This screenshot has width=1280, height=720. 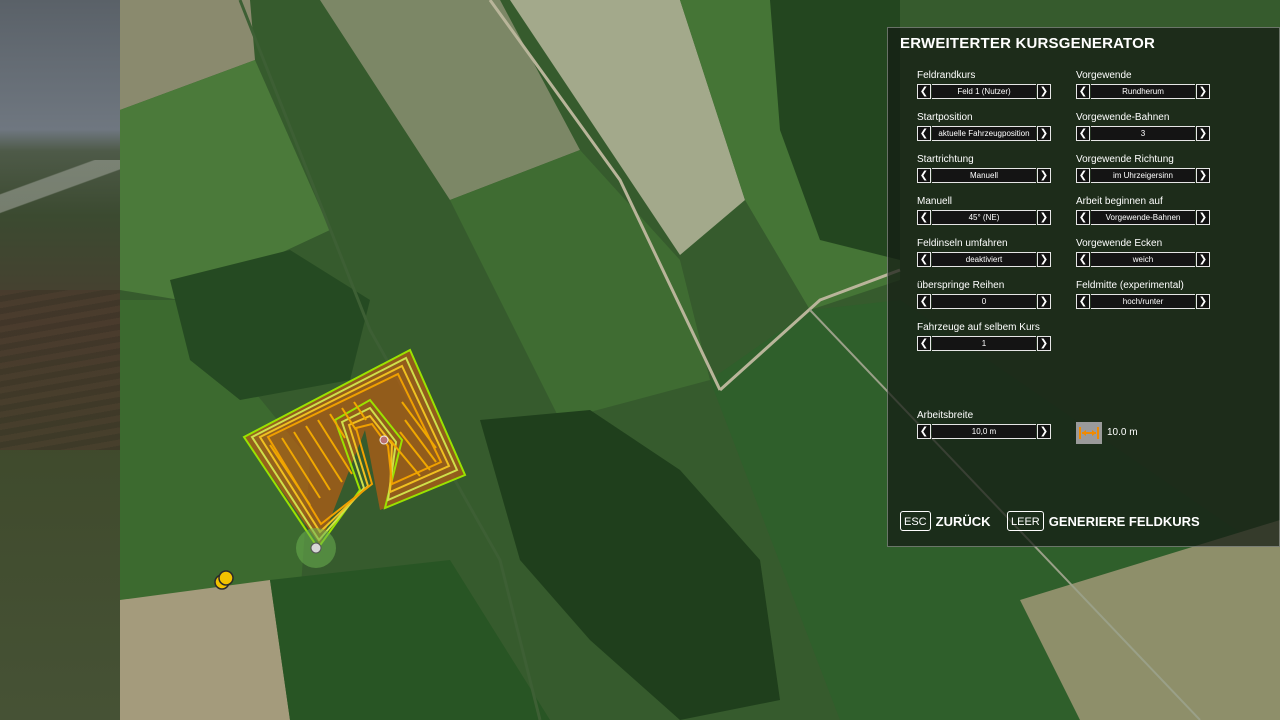 I want to click on arbeitsbreite-label: Arbeitsbreite, so click(x=945, y=415).